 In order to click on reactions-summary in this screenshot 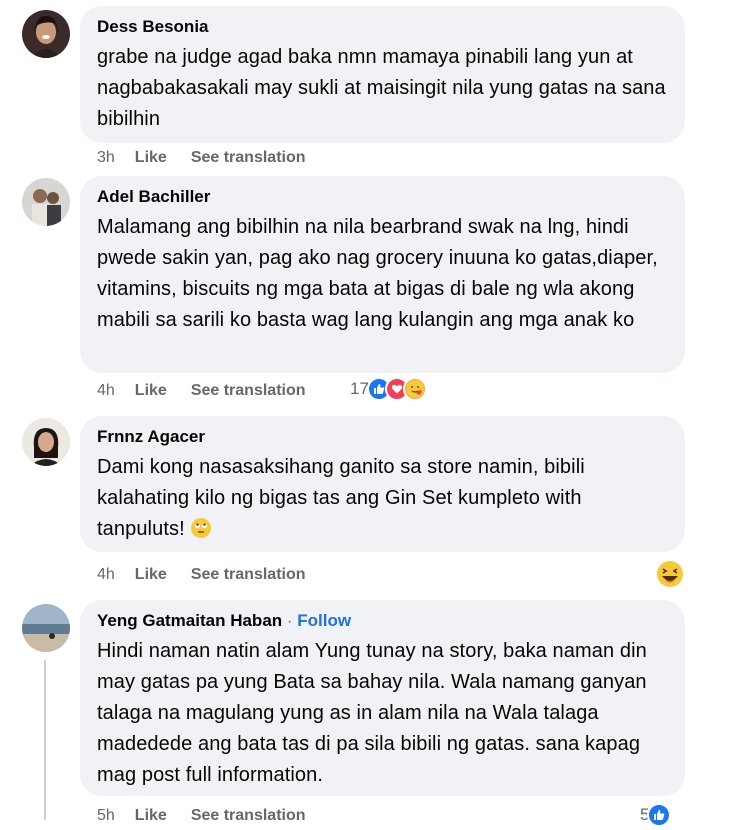, I will do `click(670, 574)`.